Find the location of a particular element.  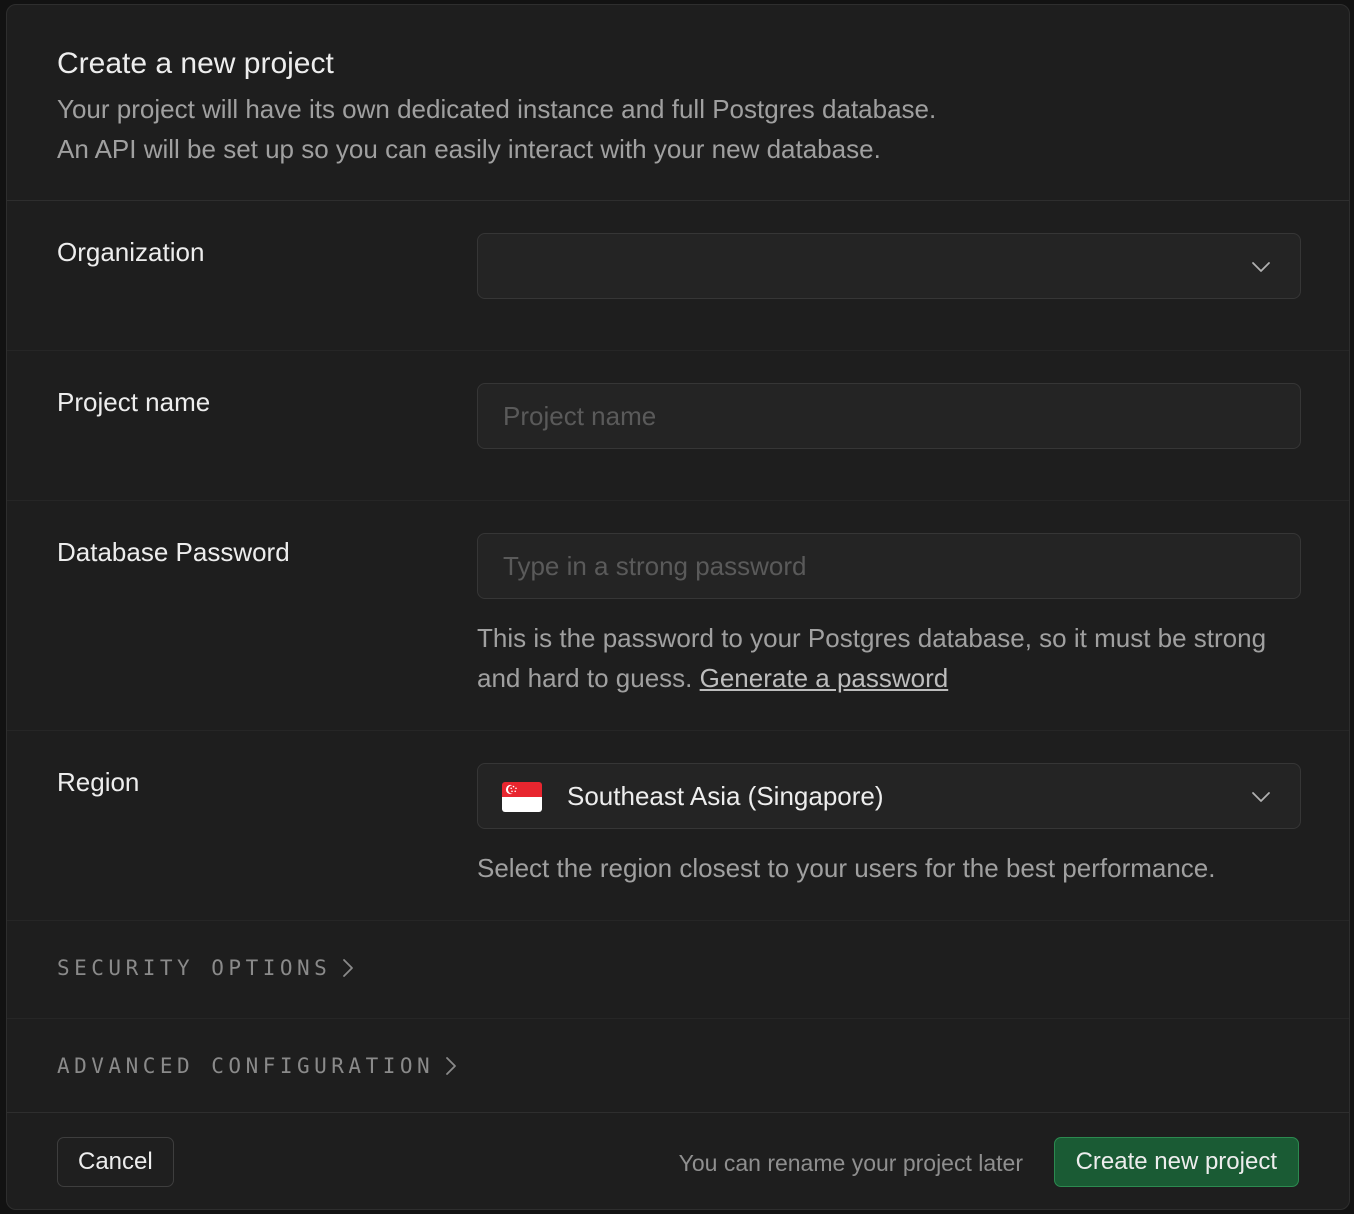

advanced-configuration-row: ADVANCED CONFIGURATION is located at coordinates (678, 1067).